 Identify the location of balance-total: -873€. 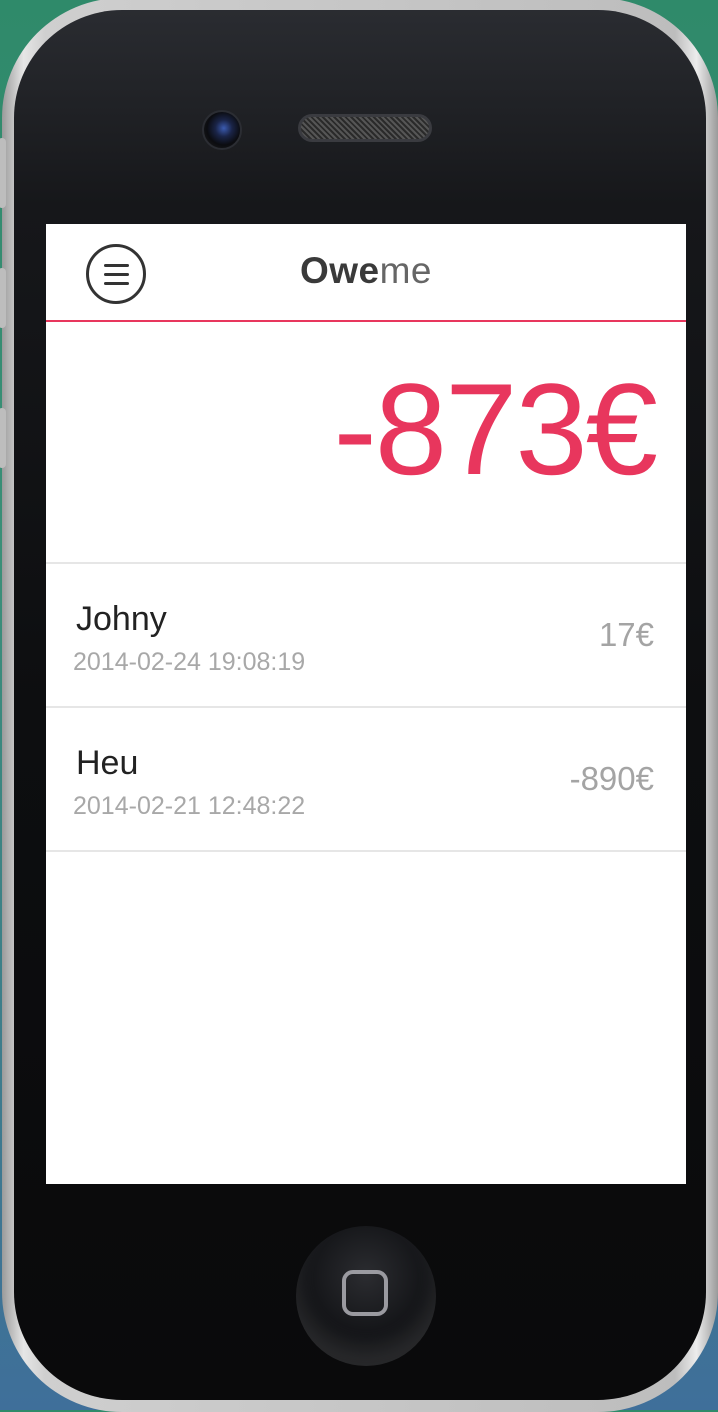
(495, 429).